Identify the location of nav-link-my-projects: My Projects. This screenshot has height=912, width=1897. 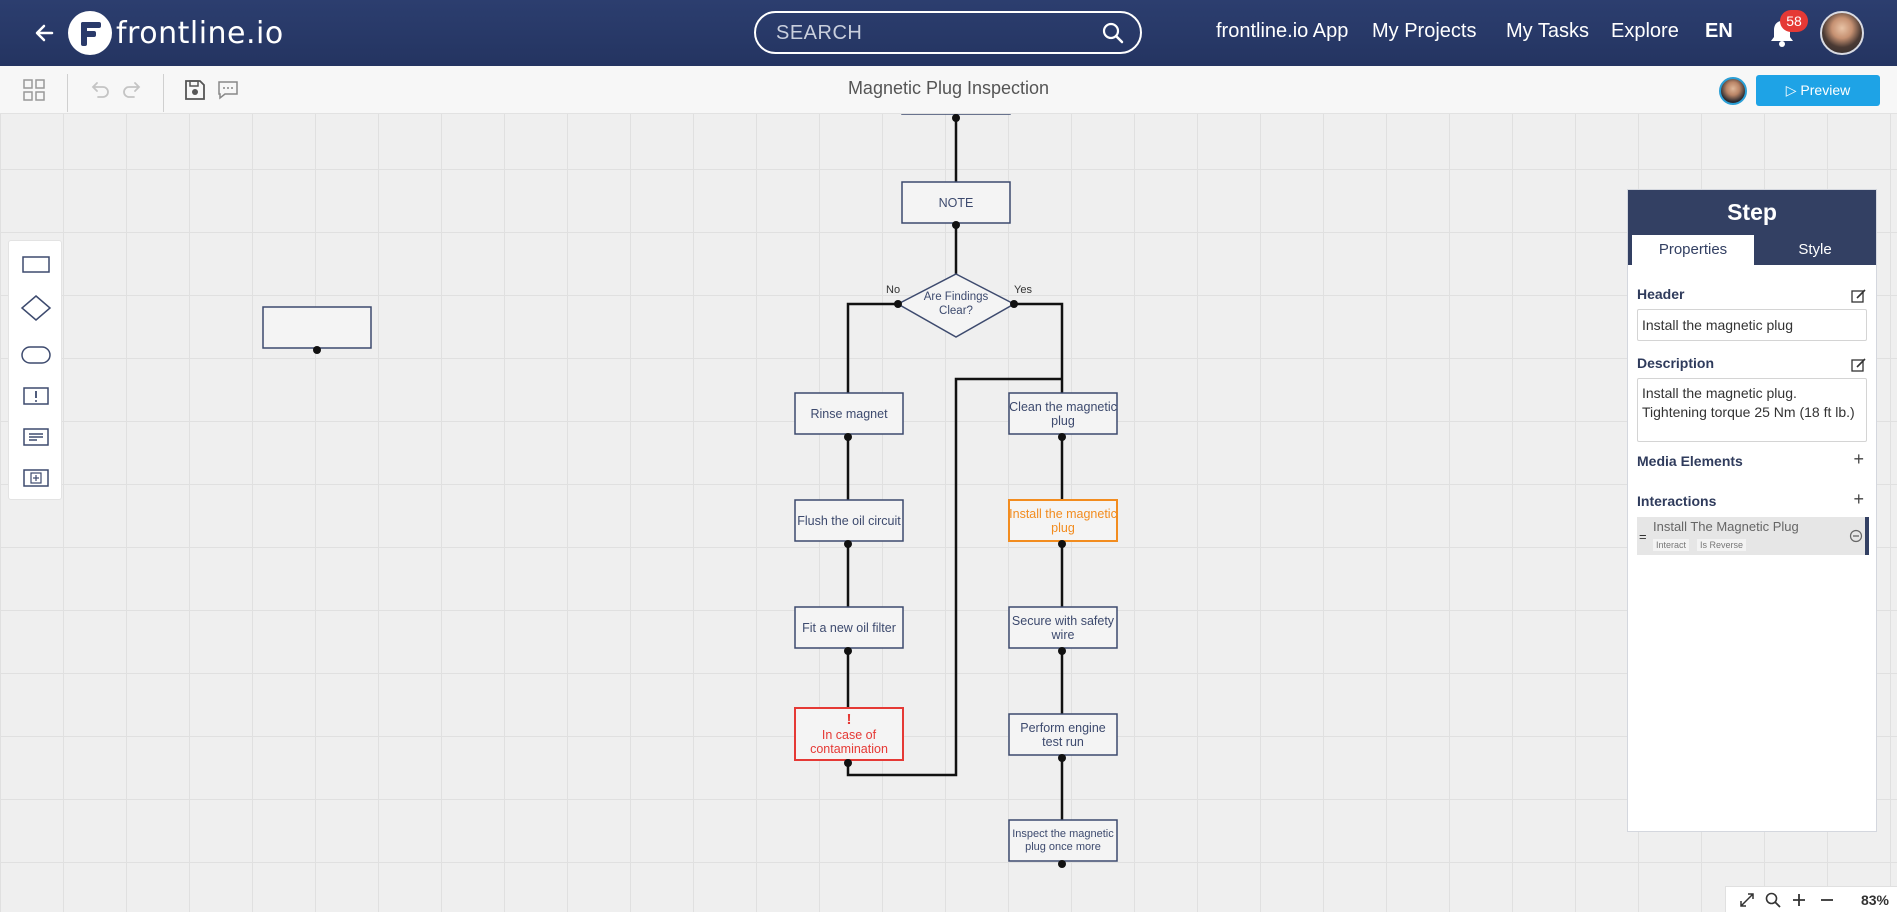
(1424, 31).